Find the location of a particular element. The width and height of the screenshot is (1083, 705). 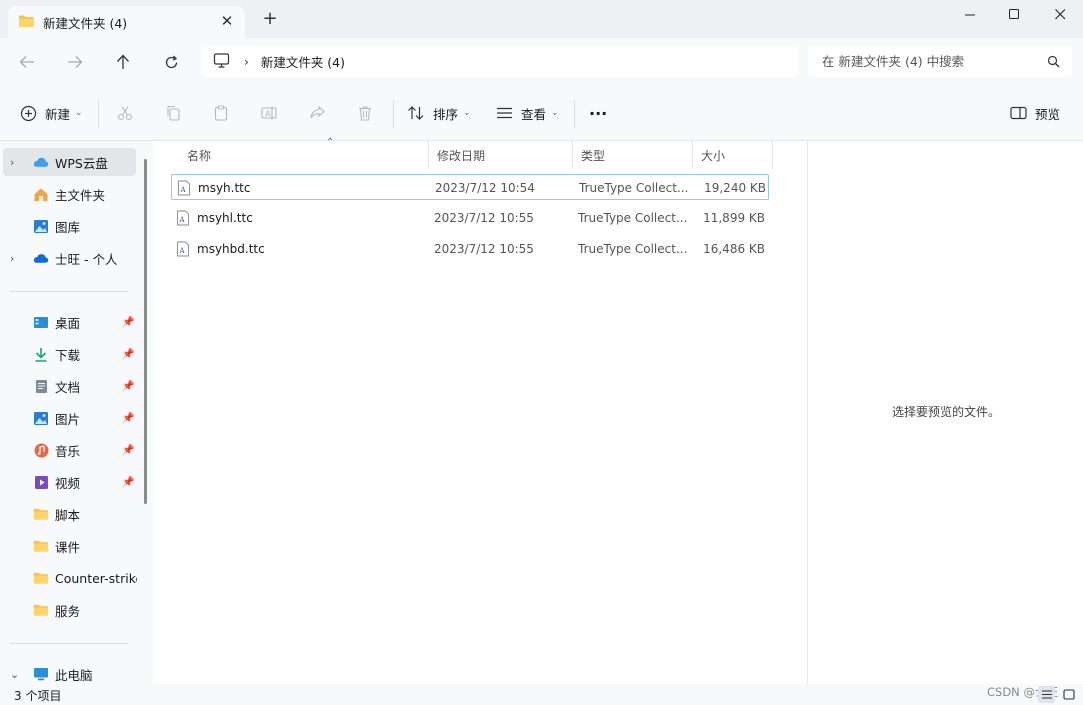

preview-empty-message: 选择要预览的文件。 is located at coordinates (945, 412).